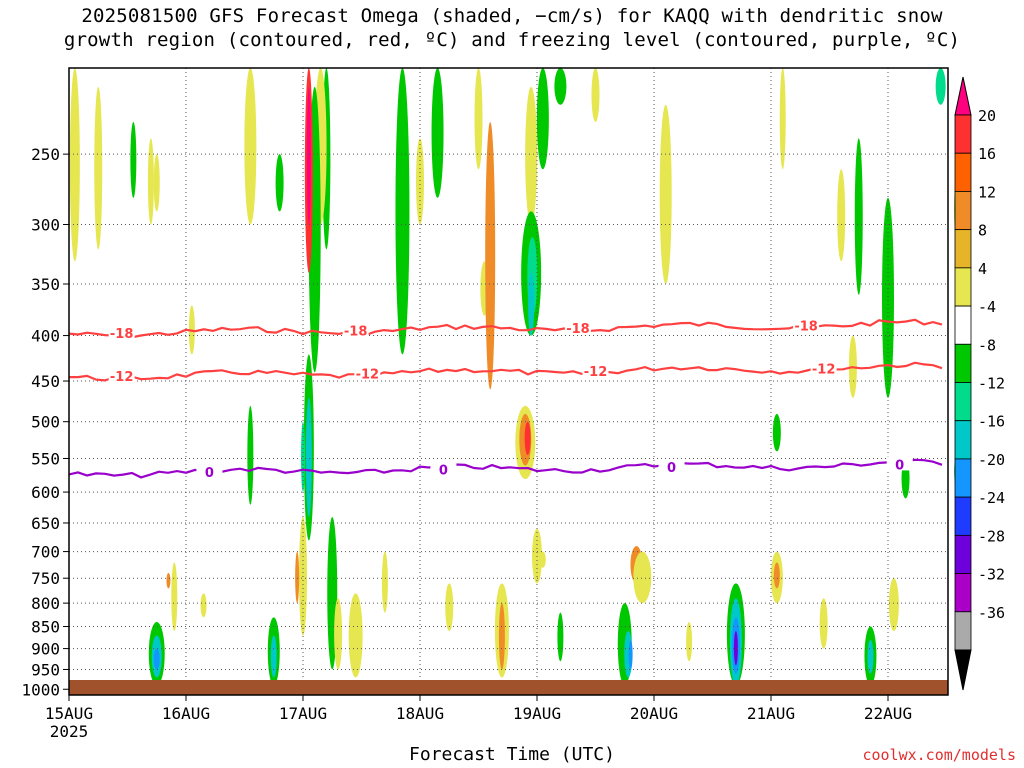  I want to click on colorbar-label: -8, so click(987, 345).